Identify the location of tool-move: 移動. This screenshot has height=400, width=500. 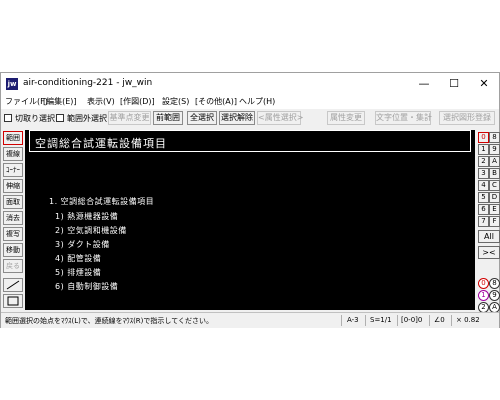
(13, 250).